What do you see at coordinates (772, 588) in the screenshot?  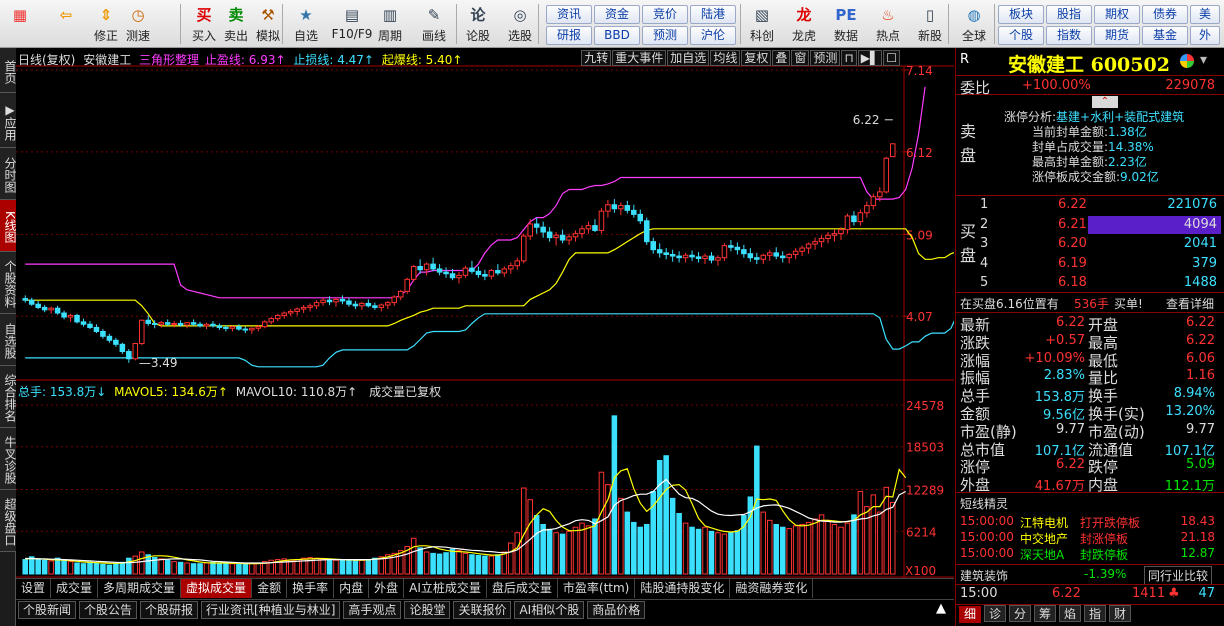 I see `indicator-tab-12: 融资融券变化` at bounding box center [772, 588].